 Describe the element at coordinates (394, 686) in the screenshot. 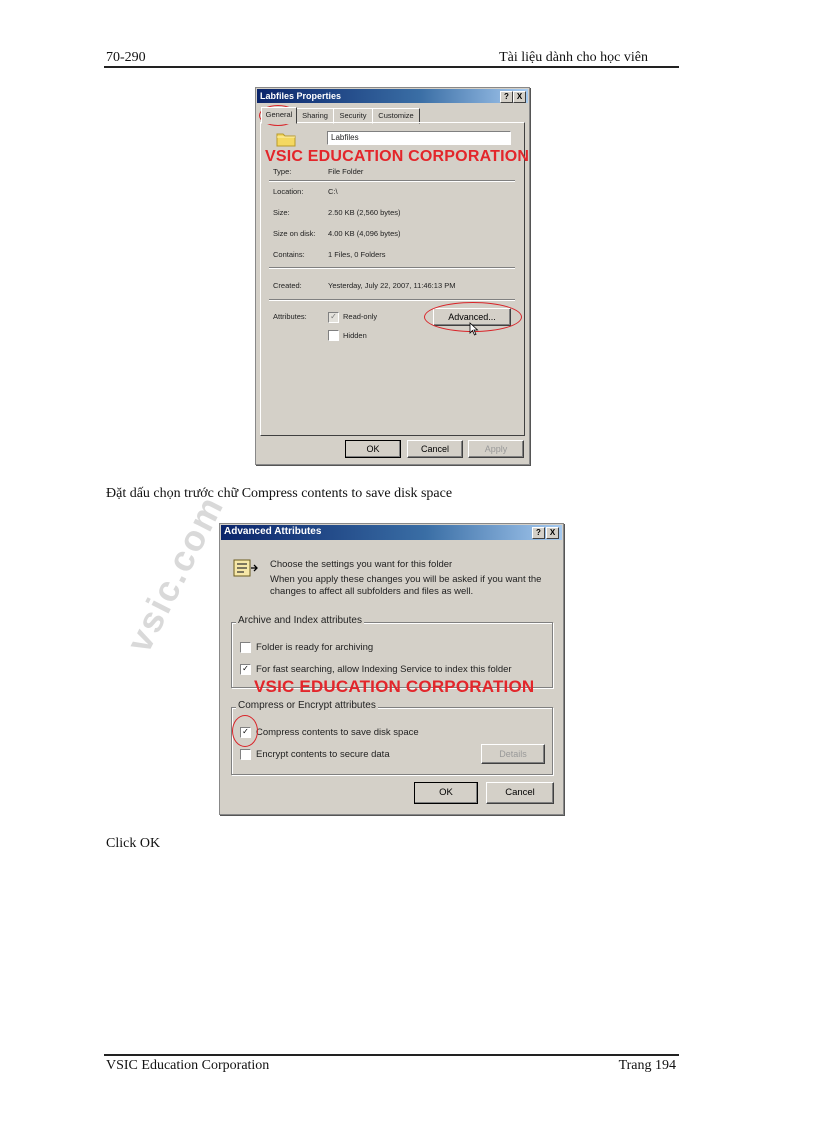

I see `watermark-overlay-2: VSIC EDUCATION CORPORATION` at that location.